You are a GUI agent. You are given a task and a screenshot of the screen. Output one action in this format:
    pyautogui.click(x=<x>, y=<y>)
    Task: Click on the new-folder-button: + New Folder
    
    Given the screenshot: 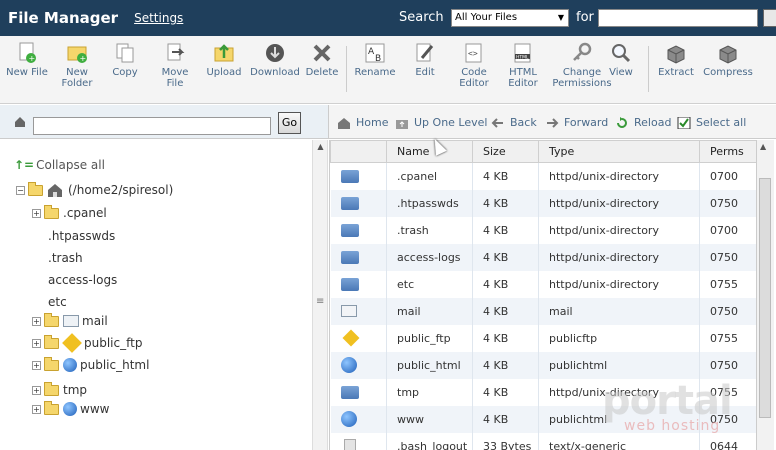 What is the action you would take?
    pyautogui.click(x=77, y=65)
    